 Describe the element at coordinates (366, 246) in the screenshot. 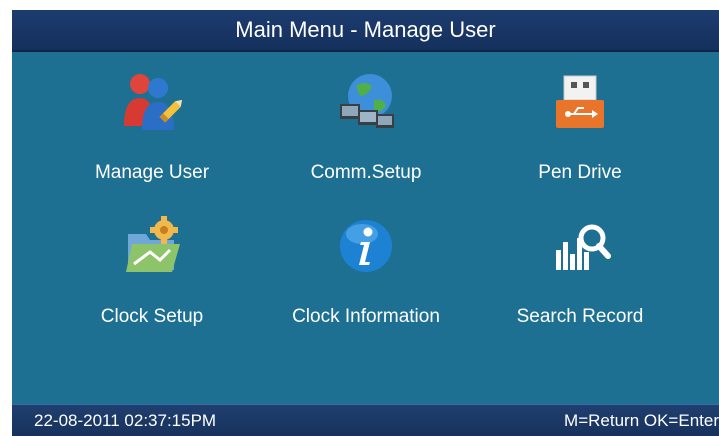

I see `info-icon` at that location.